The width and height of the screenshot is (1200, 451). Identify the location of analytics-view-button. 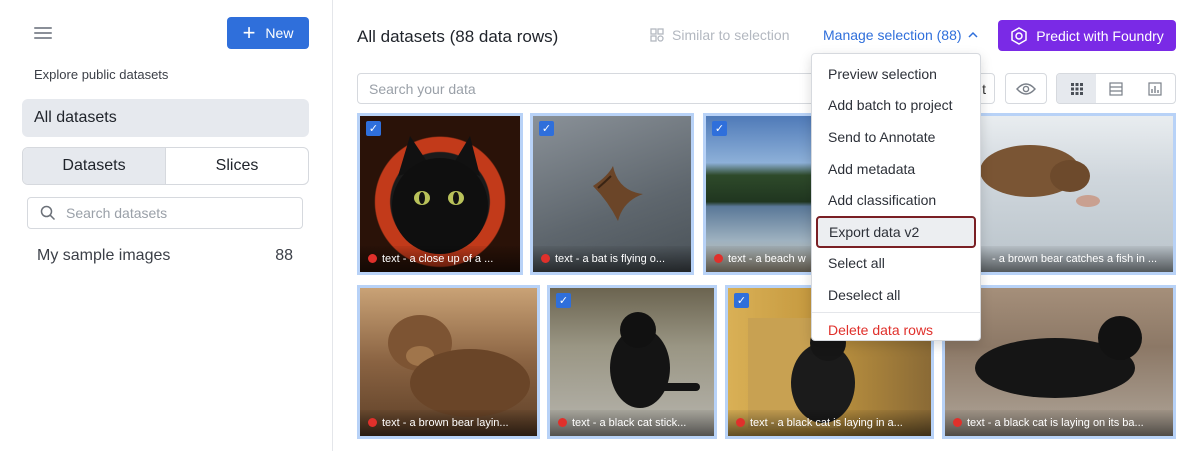
(1155, 88).